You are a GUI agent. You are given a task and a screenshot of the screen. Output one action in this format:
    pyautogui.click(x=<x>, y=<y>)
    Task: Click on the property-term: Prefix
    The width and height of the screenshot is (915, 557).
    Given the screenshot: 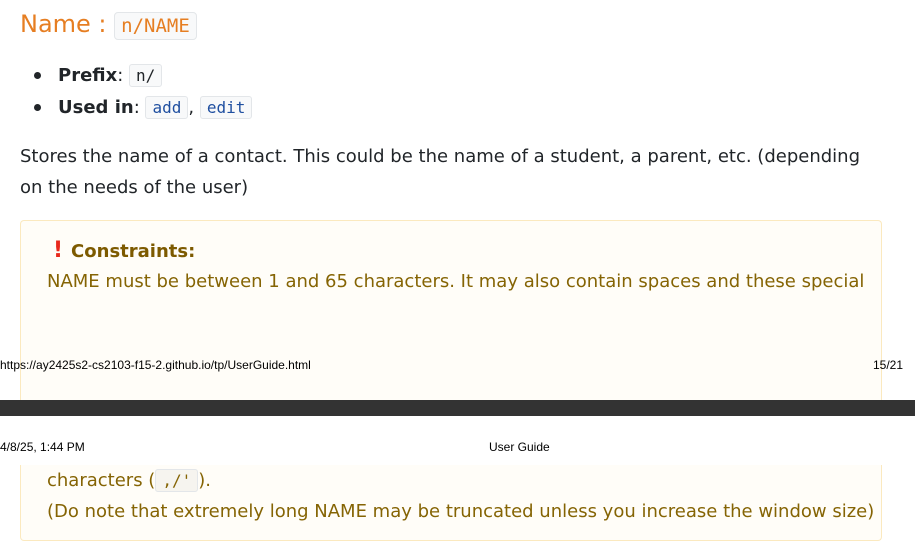 What is the action you would take?
    pyautogui.click(x=88, y=75)
    